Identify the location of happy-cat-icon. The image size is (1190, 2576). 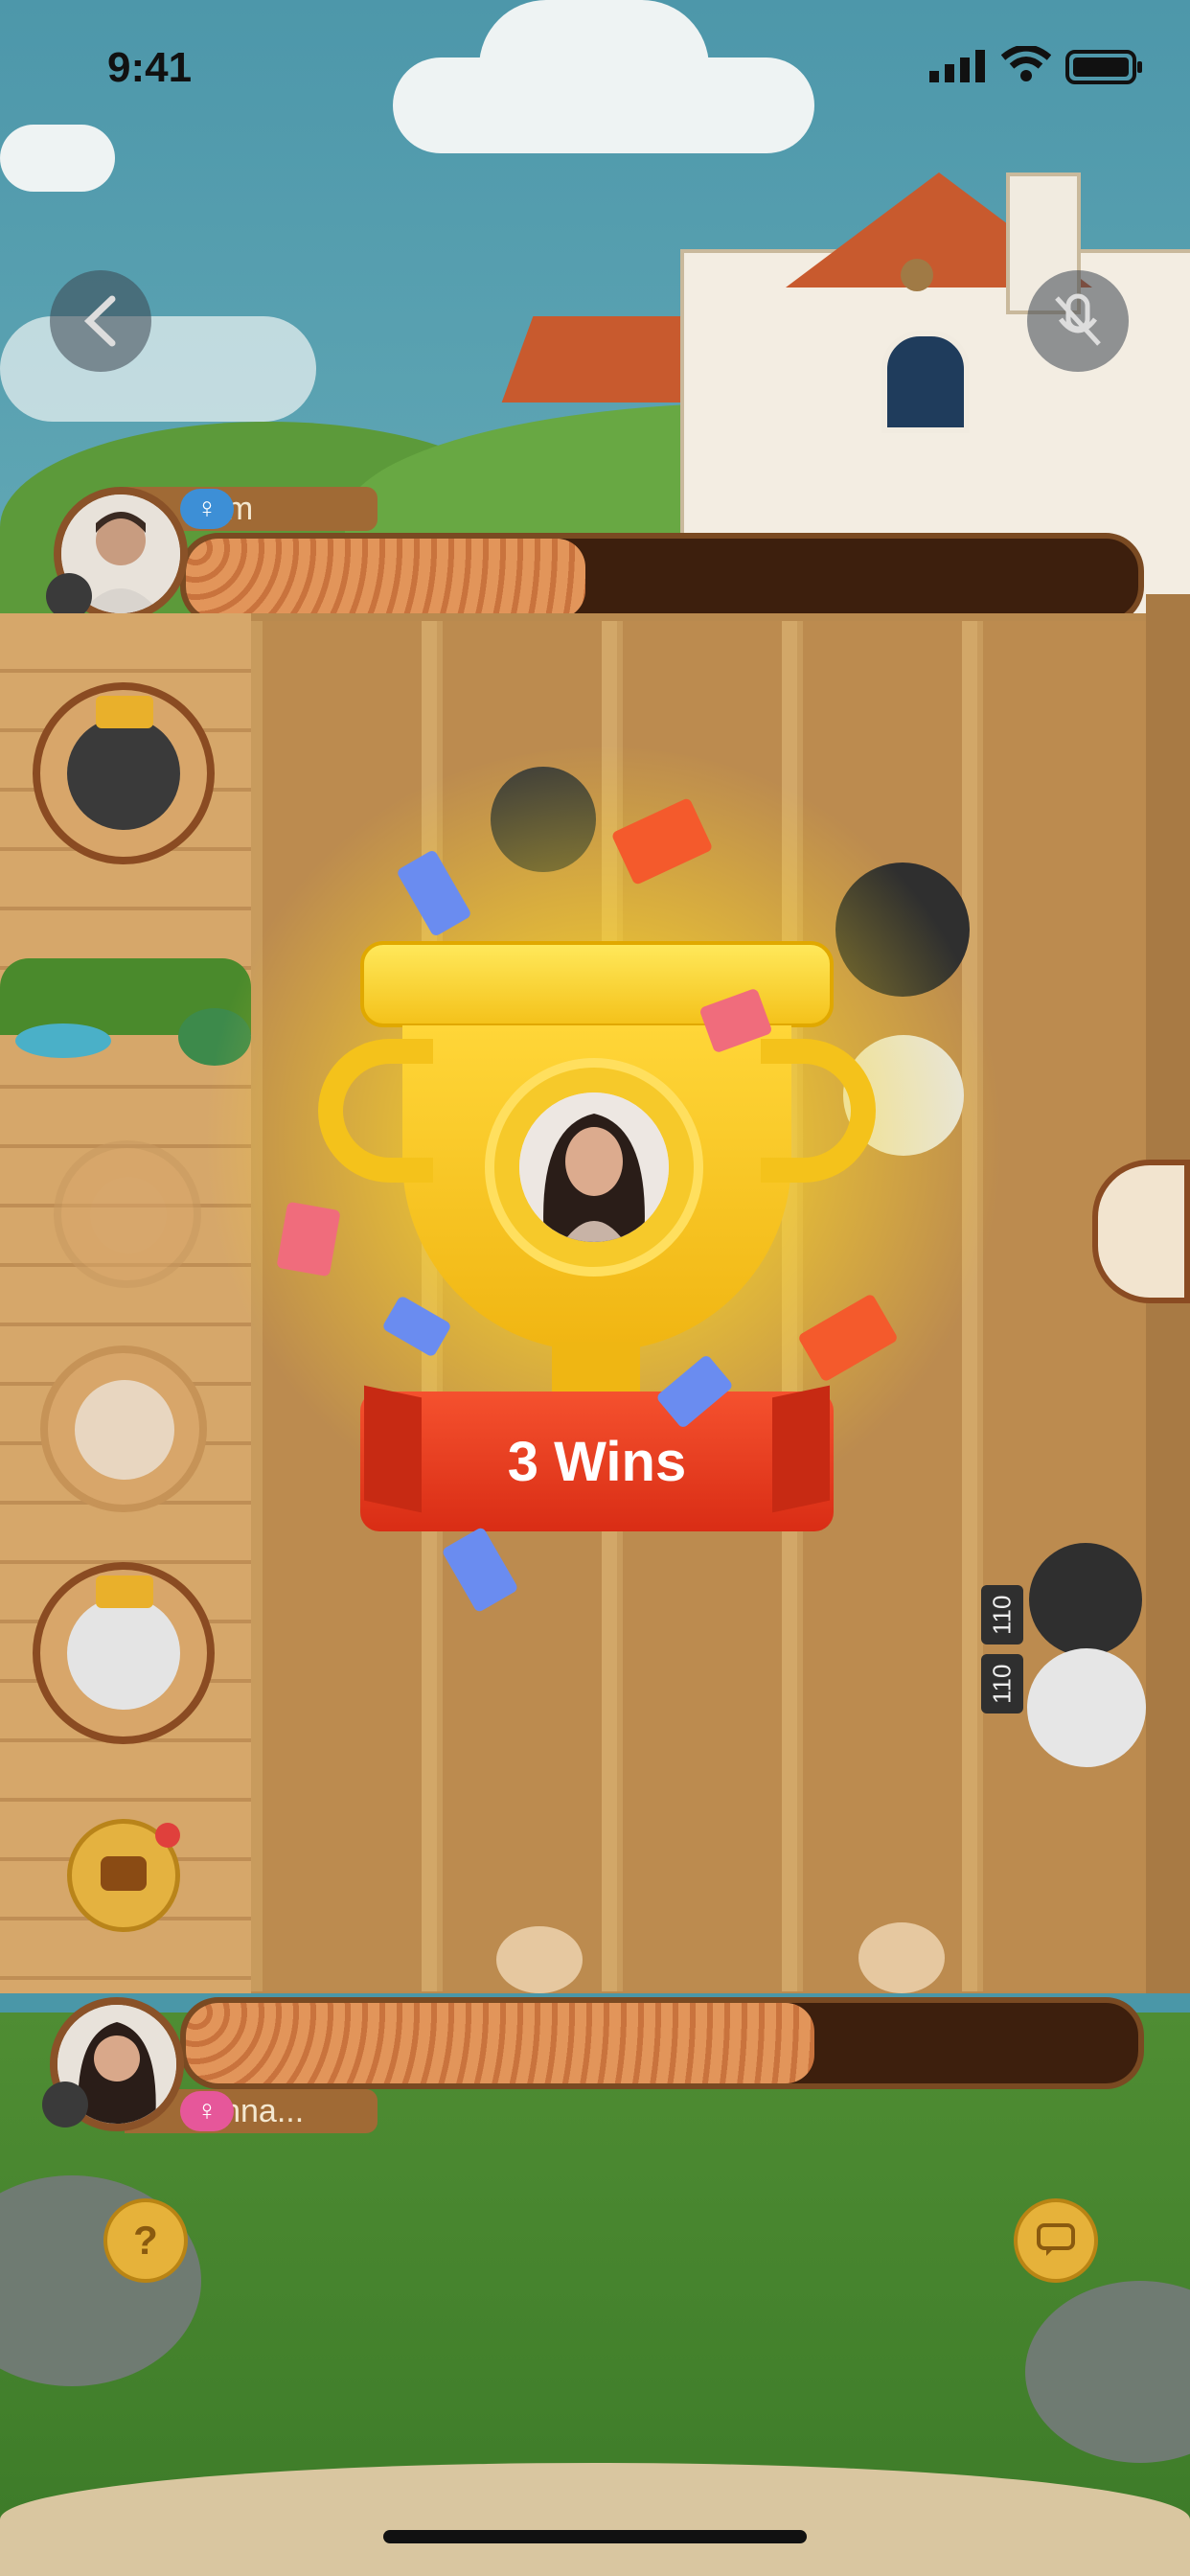
(125, 1430).